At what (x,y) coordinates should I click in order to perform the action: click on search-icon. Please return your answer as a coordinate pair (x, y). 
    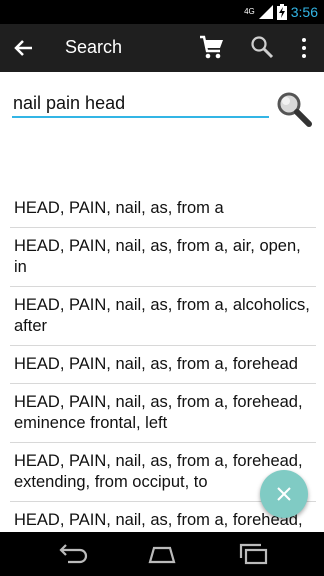
    Looking at the image, I should click on (262, 47).